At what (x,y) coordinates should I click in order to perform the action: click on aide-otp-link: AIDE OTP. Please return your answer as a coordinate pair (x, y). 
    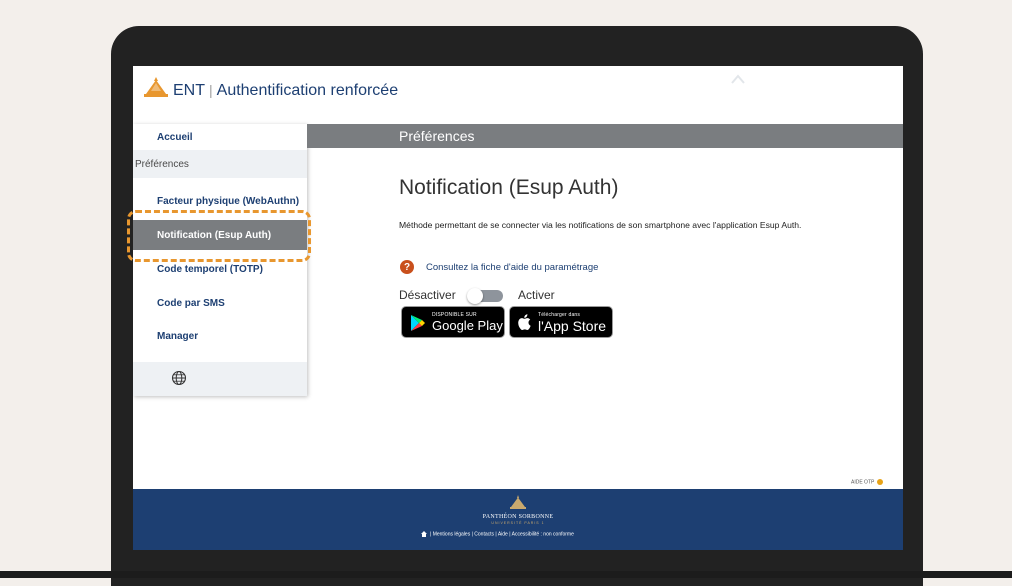
    Looking at the image, I should click on (867, 482).